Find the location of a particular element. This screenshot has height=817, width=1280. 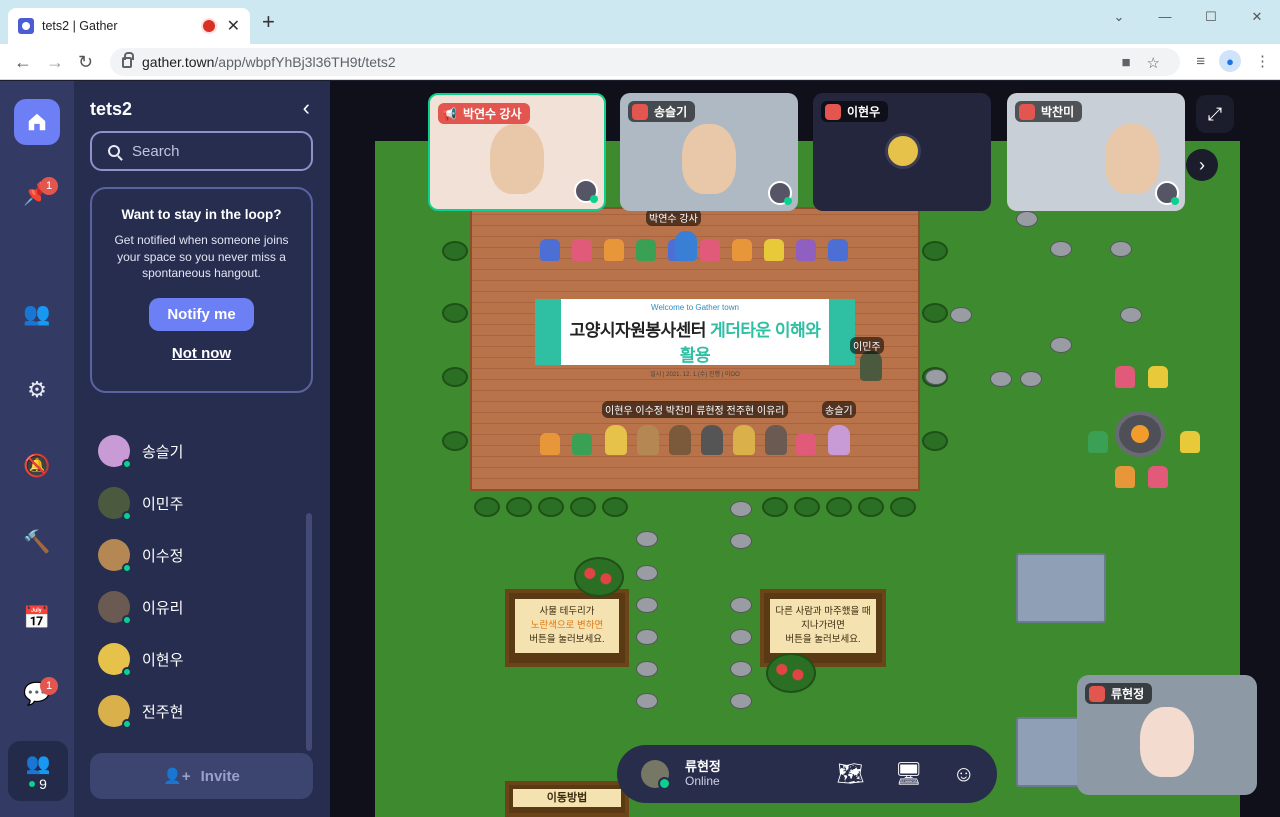

user-list-item: 이수정 is located at coordinates (140, 556).